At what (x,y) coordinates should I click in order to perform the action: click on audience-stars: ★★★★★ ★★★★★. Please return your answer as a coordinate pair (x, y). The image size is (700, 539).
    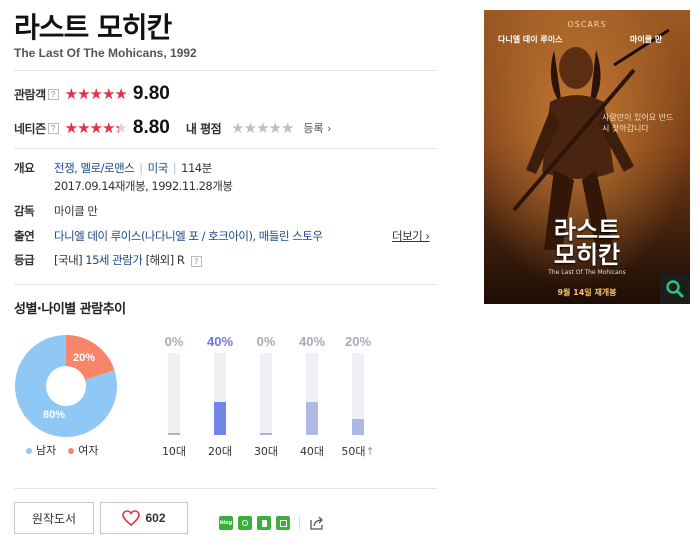
    Looking at the image, I should click on (96, 94).